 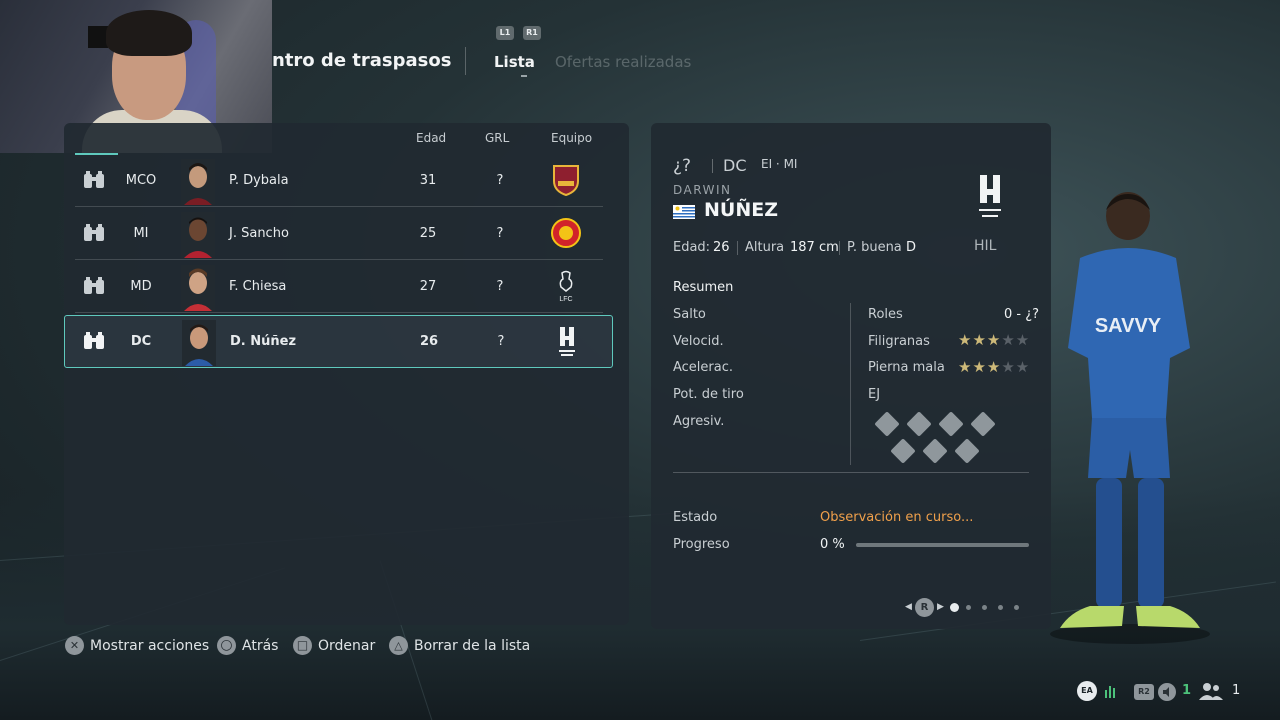 I want to click on player-age: 27, so click(x=428, y=286).